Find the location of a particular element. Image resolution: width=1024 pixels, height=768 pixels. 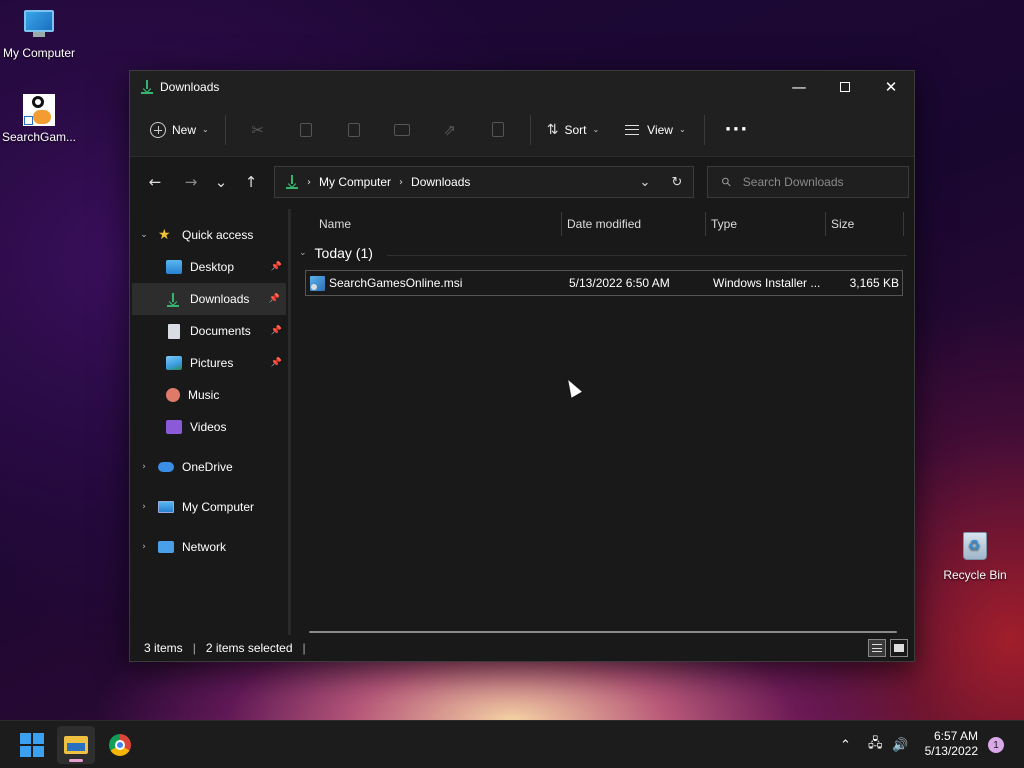

close-button: ✕ is located at coordinates (891, 87).